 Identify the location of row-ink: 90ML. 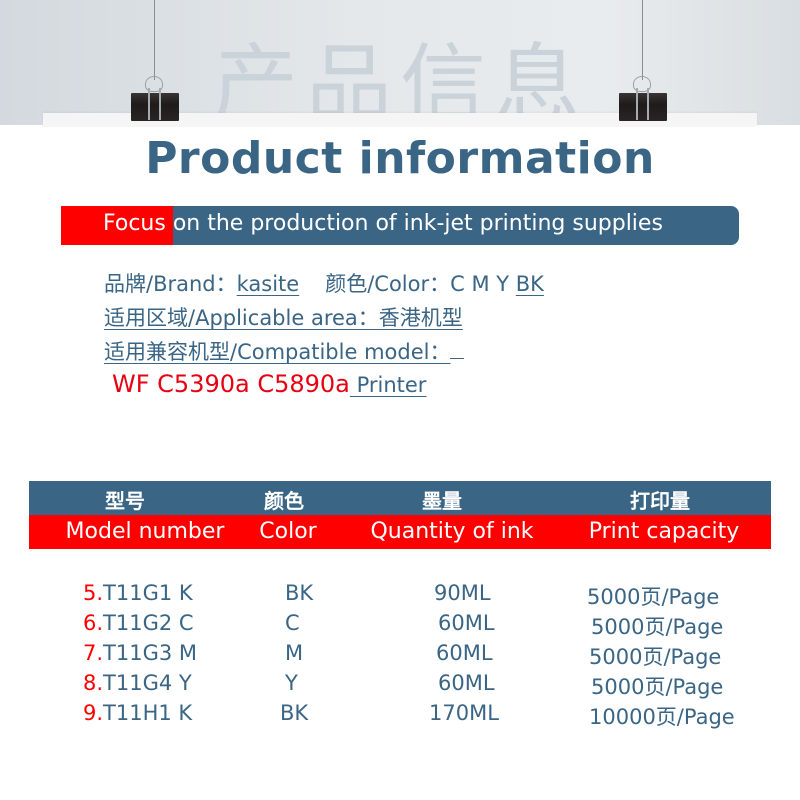
(462, 593).